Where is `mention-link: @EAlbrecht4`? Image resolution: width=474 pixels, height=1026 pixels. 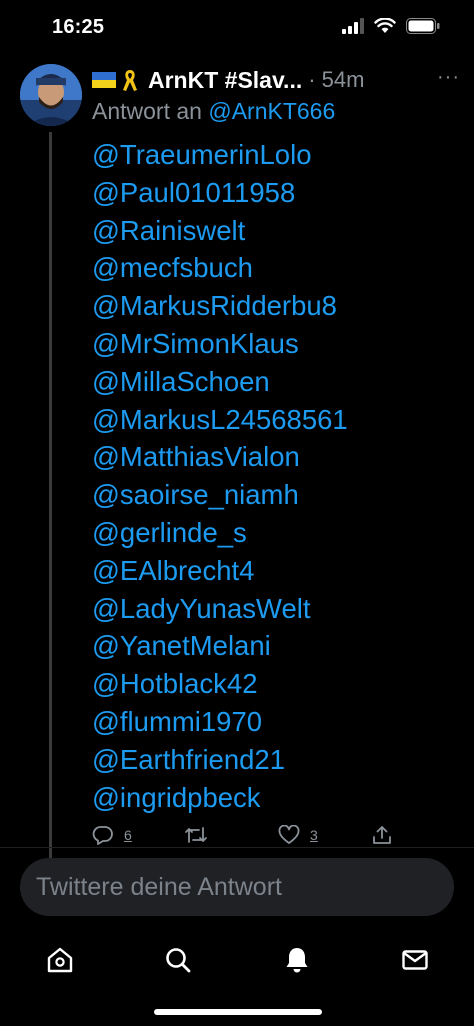 mention-link: @EAlbrecht4 is located at coordinates (220, 571).